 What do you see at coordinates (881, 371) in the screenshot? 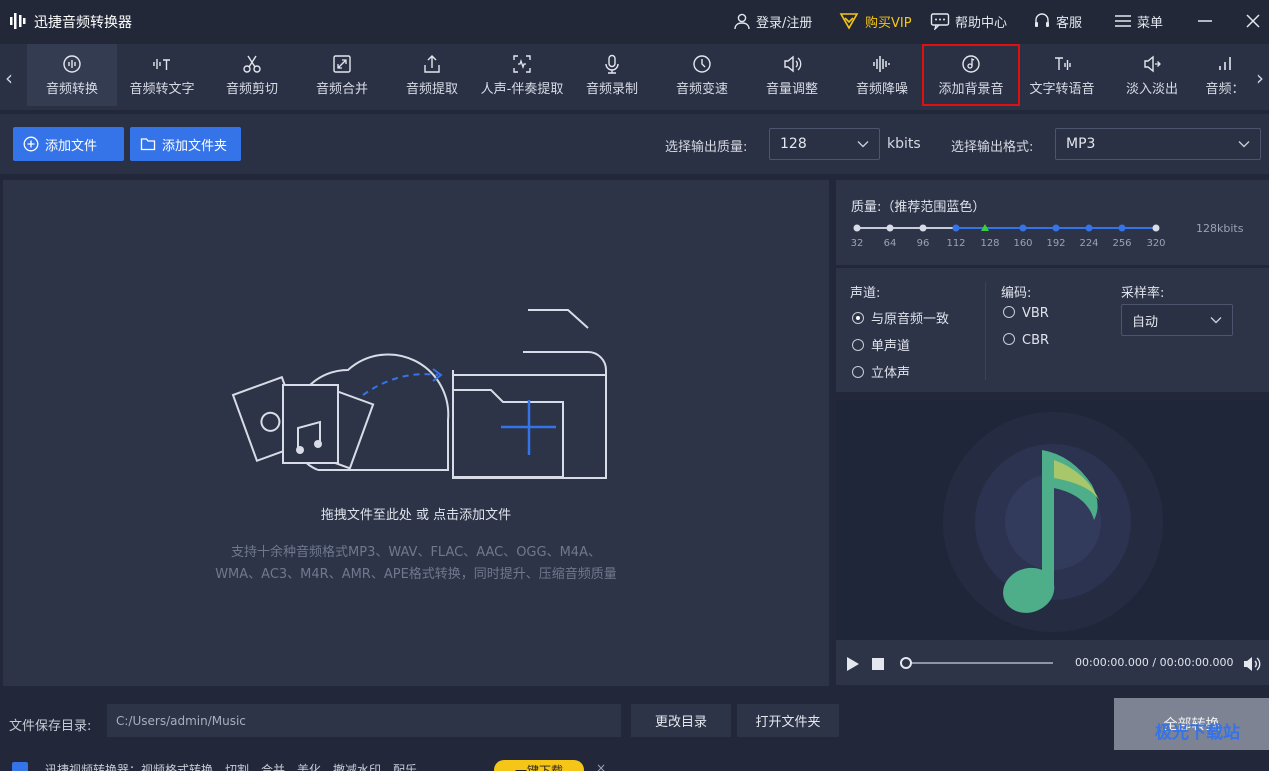
I see `channel-stereo-radio: 立体声` at bounding box center [881, 371].